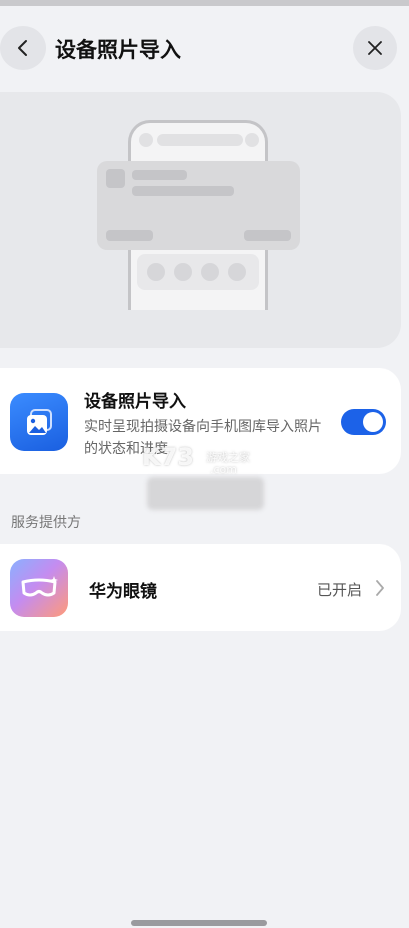 This screenshot has height=928, width=409. Describe the element at coordinates (118, 50) in the screenshot. I see `page-title: 设备照片导入` at that location.